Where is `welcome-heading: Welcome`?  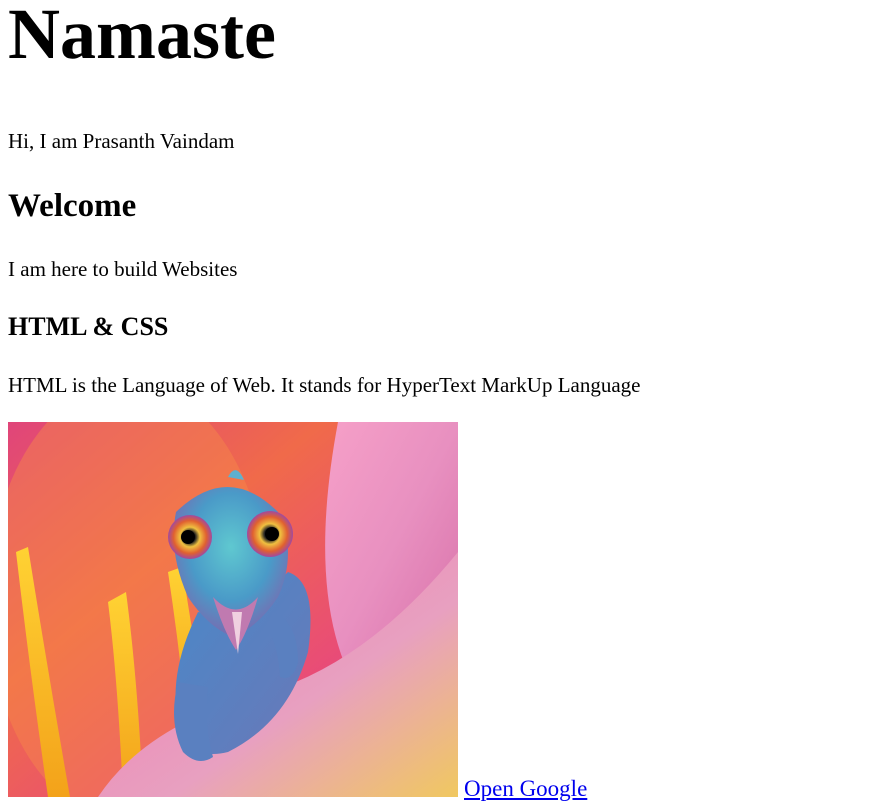 welcome-heading: Welcome is located at coordinates (72, 206).